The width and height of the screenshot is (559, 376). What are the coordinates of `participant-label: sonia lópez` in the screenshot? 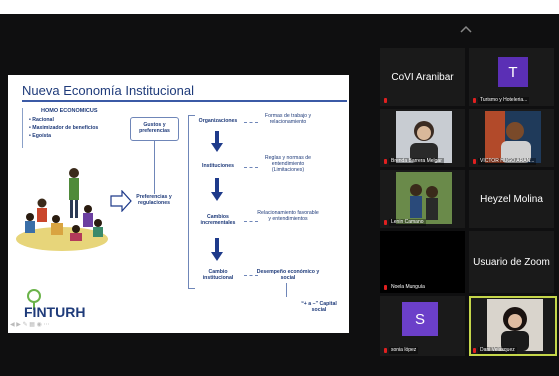 It's located at (404, 350).